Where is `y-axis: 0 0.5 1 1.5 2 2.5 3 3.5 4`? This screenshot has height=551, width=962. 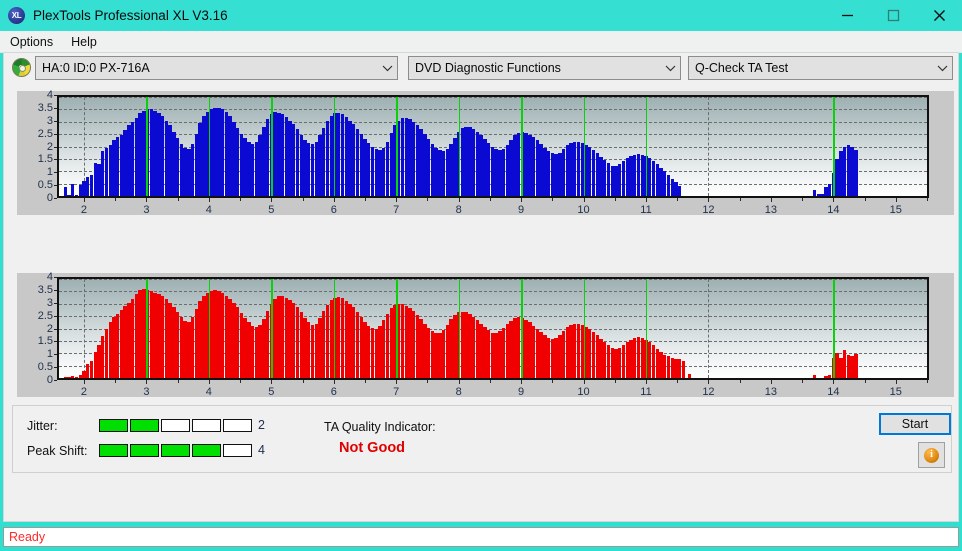 y-axis: 0 0.5 1 1.5 2 2.5 3 3.5 4 is located at coordinates (37, 328).